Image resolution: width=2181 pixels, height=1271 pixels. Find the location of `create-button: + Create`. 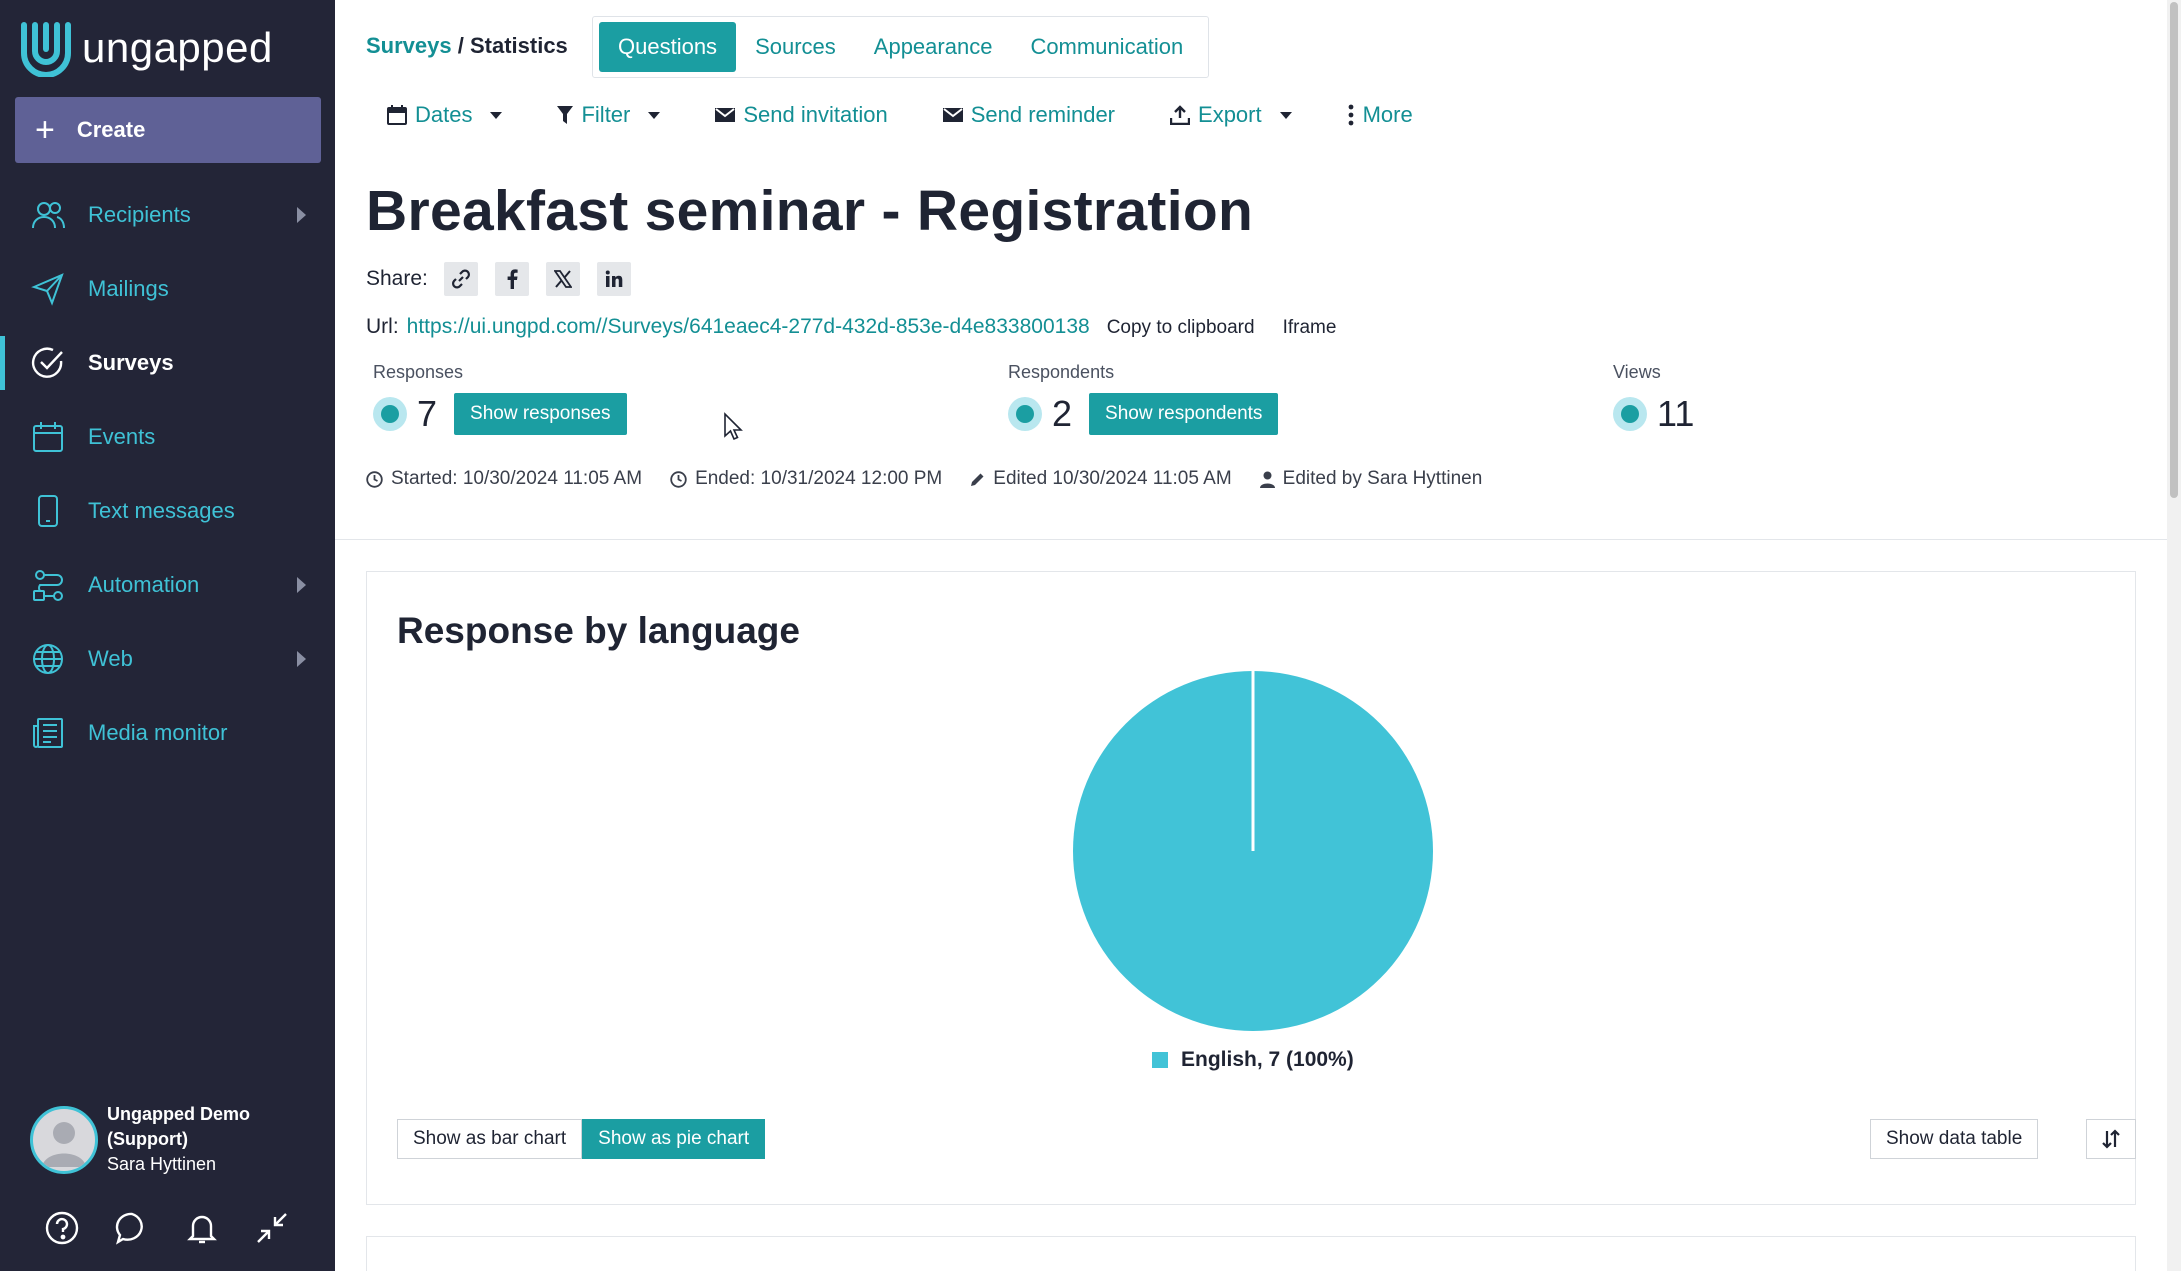

create-button: + Create is located at coordinates (168, 130).